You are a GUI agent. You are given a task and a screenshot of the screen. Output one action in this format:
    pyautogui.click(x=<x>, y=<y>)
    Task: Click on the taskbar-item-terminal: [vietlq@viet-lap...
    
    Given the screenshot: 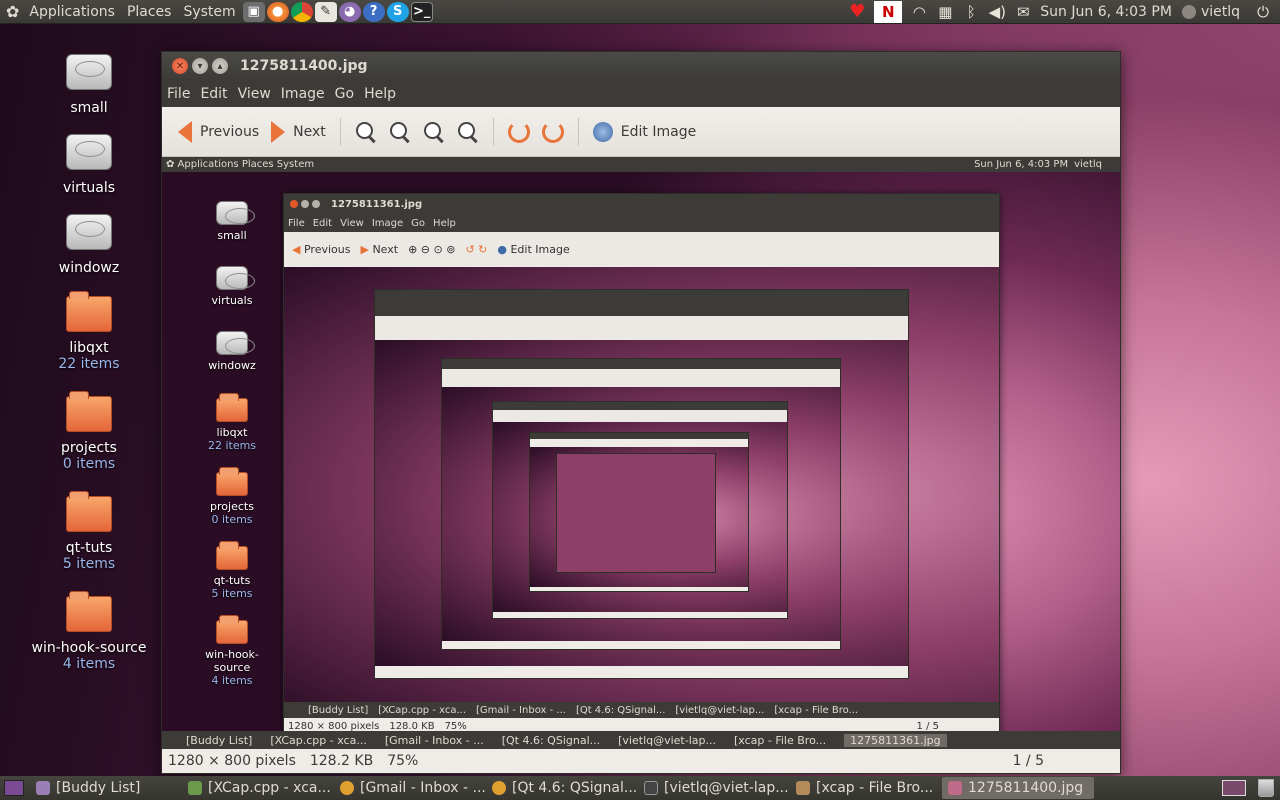 What is the action you would take?
    pyautogui.click(x=714, y=788)
    